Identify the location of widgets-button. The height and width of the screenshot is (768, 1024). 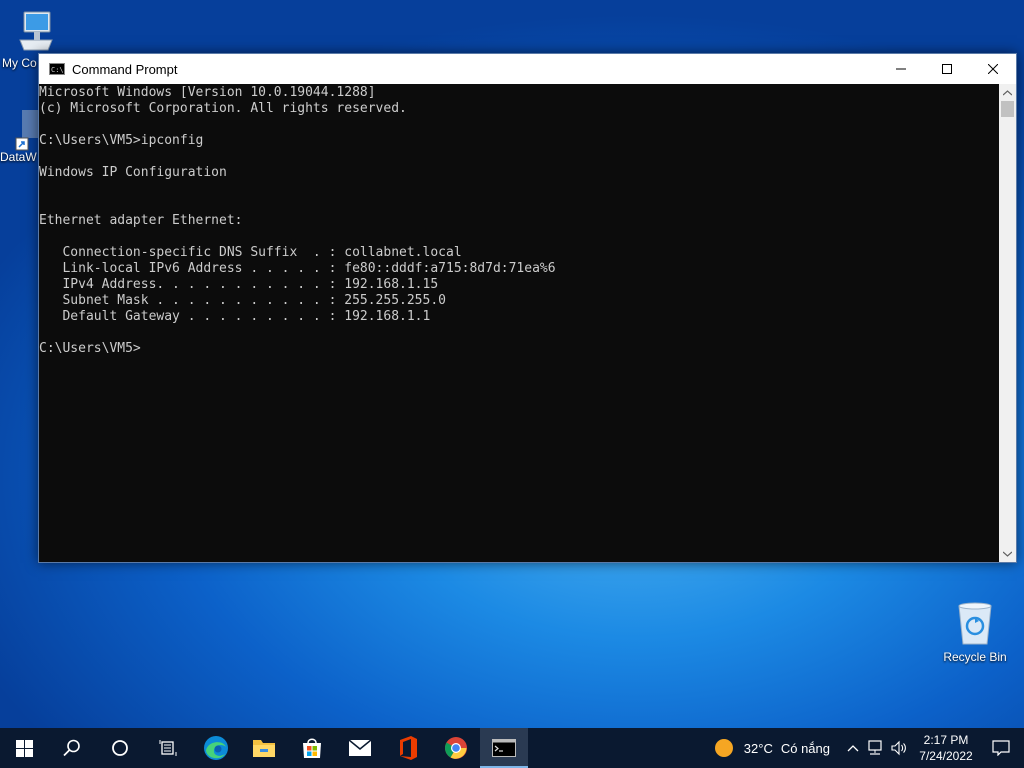
(168, 748).